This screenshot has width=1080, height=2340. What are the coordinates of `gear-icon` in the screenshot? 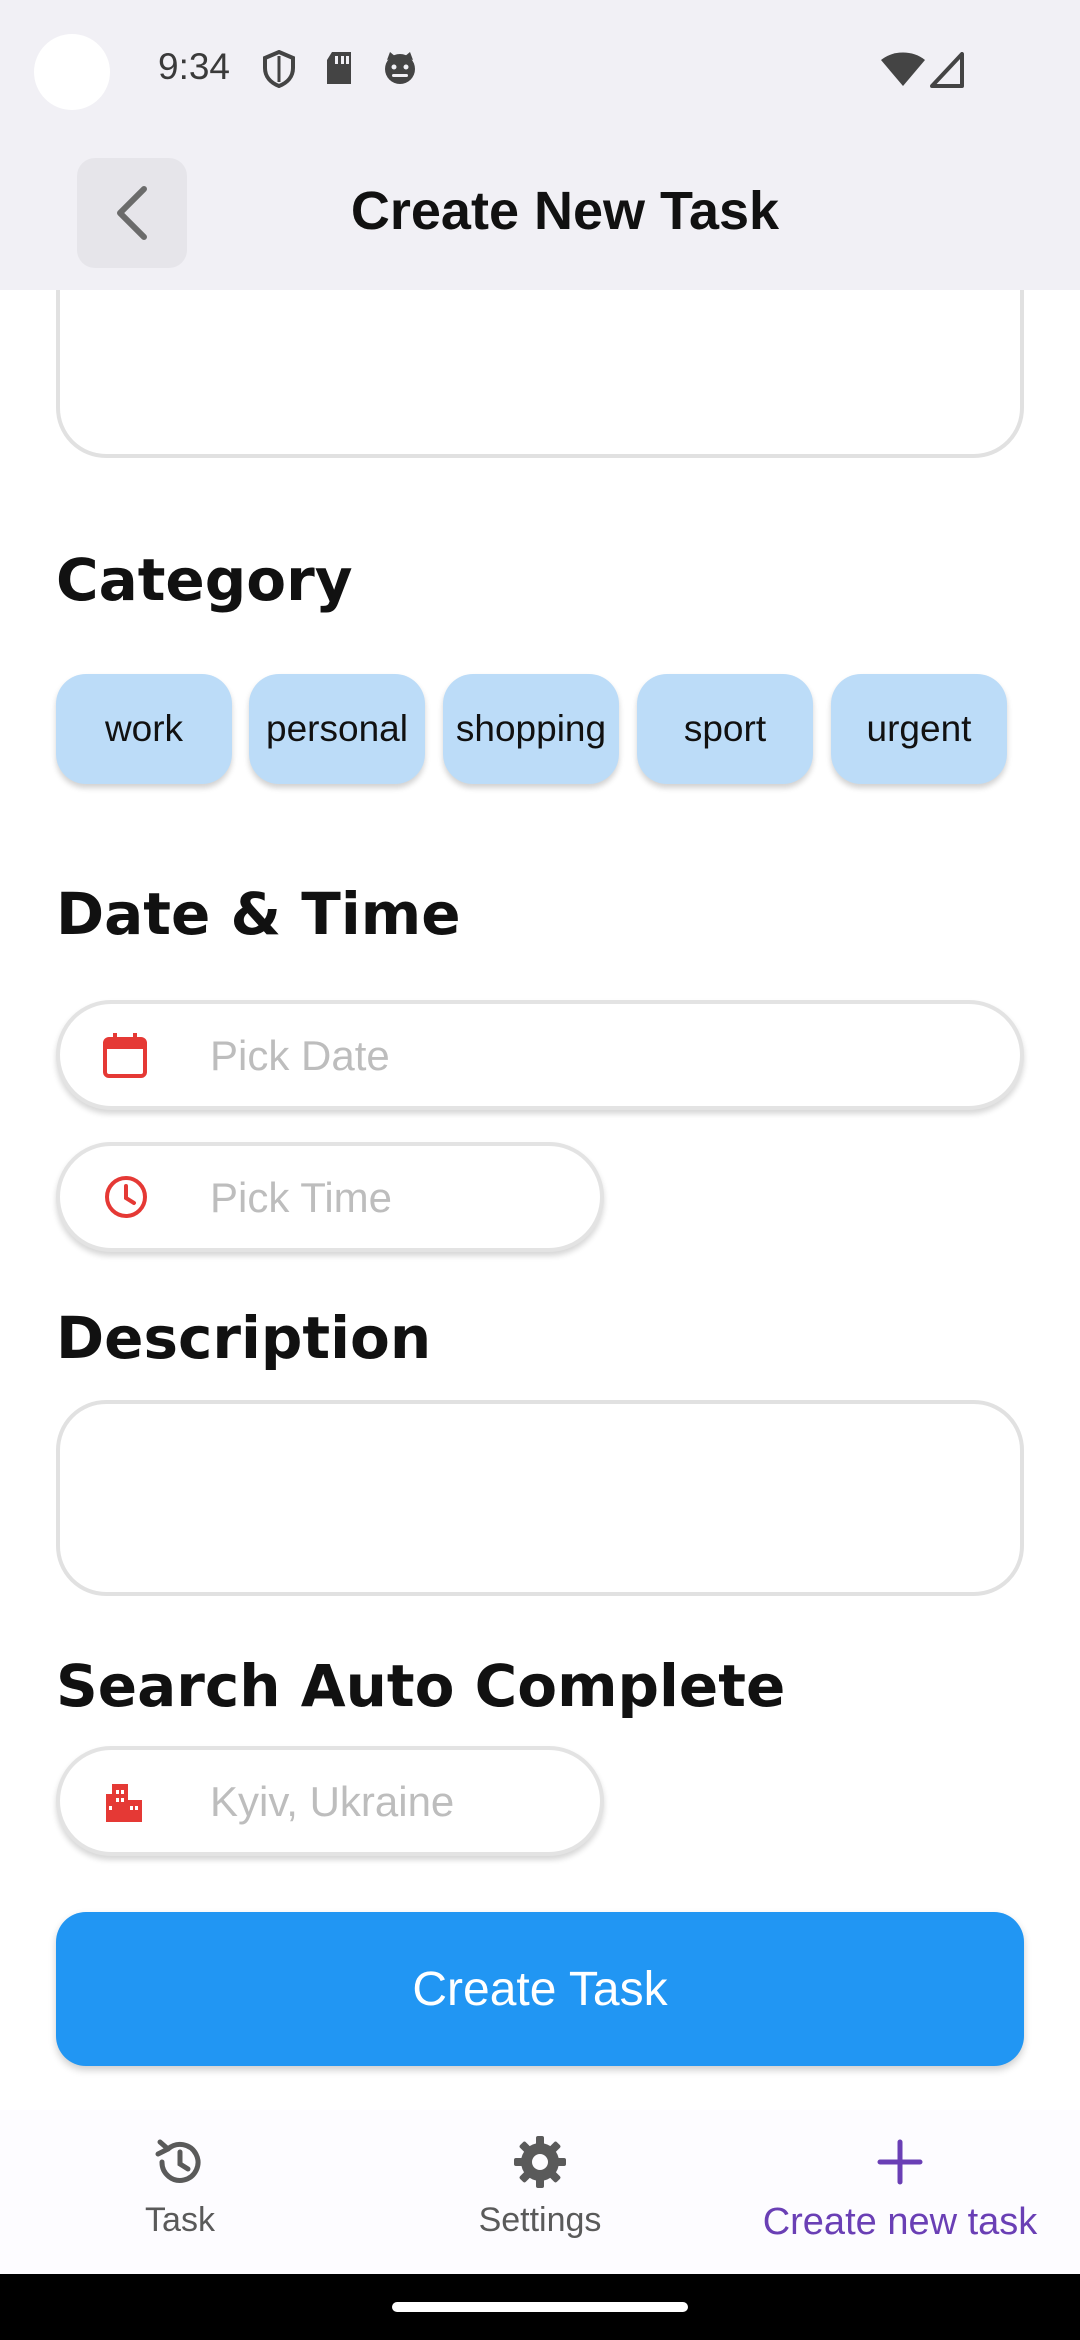 It's located at (540, 2162).